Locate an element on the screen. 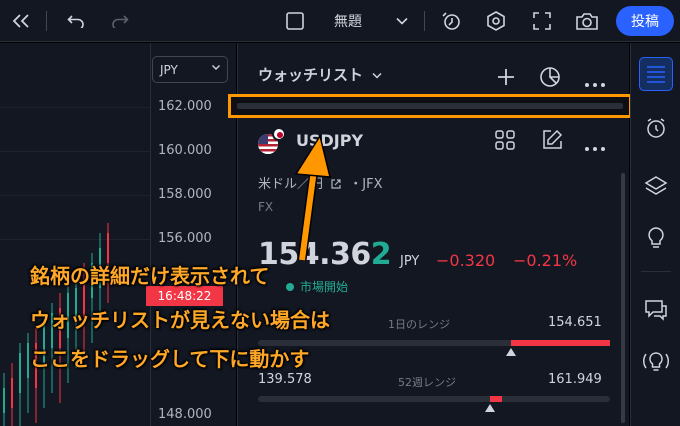 The image size is (680, 426). edit-note-icon is located at coordinates (552, 142).